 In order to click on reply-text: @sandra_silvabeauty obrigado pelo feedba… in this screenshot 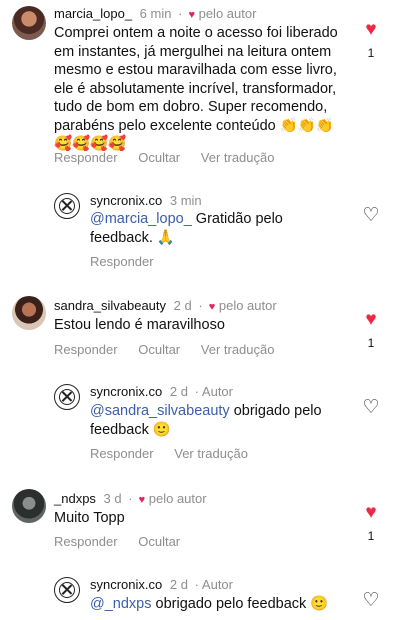, I will do `click(220, 420)`.